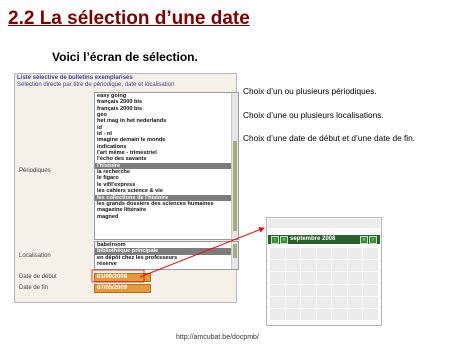 The image size is (474, 355). I want to click on footer-url: http://amcubat.be/docpmb/, so click(217, 337).